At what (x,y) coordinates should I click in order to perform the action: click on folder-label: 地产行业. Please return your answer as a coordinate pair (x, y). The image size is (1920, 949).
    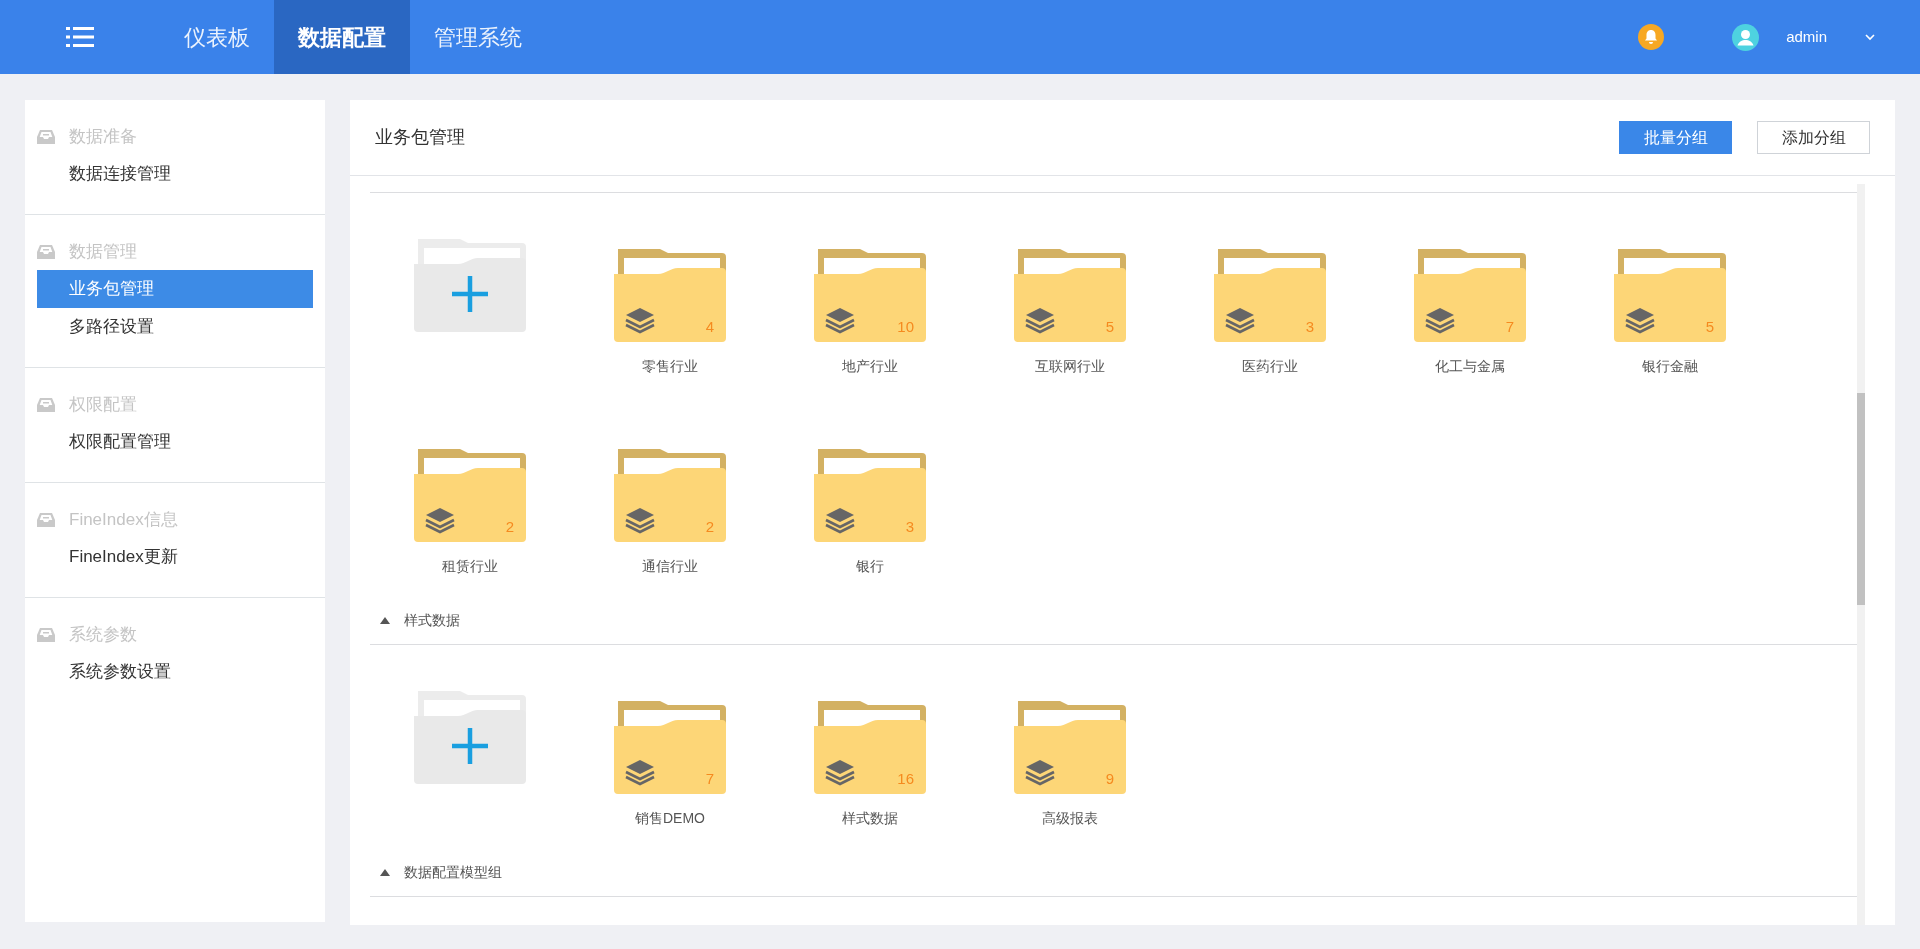
    Looking at the image, I should click on (870, 366).